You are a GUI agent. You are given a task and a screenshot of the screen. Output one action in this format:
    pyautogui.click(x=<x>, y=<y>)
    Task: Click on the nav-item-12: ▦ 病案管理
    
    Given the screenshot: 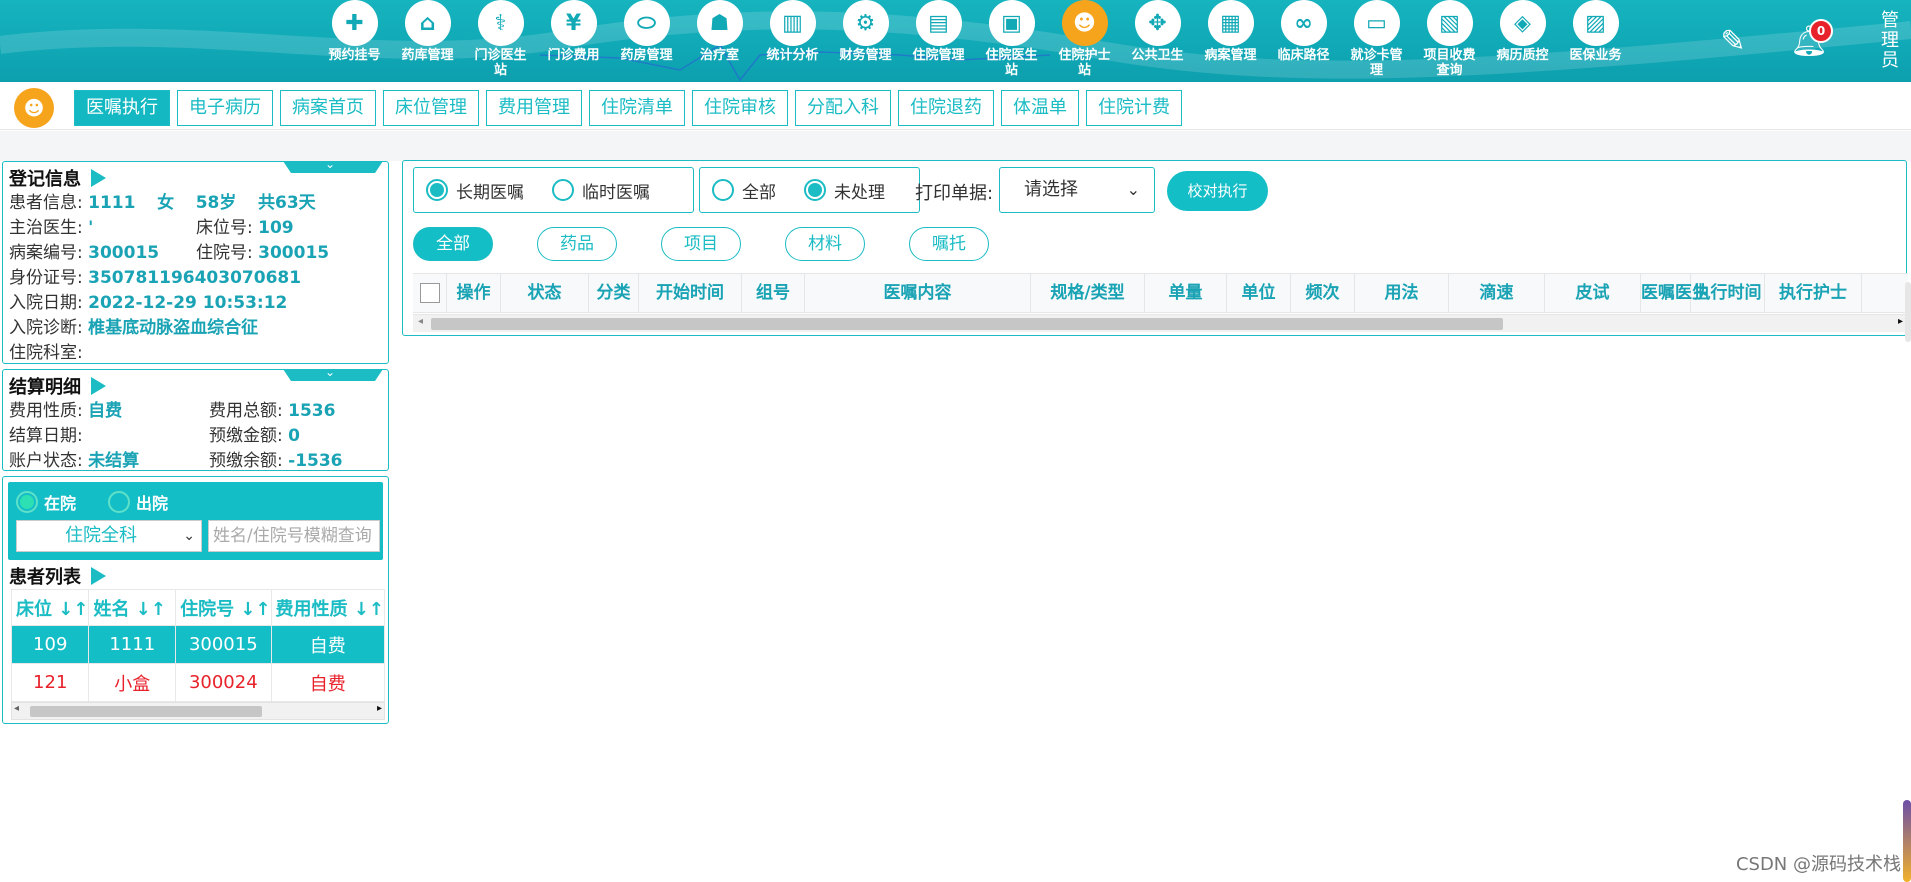 What is the action you would take?
    pyautogui.click(x=1230, y=41)
    